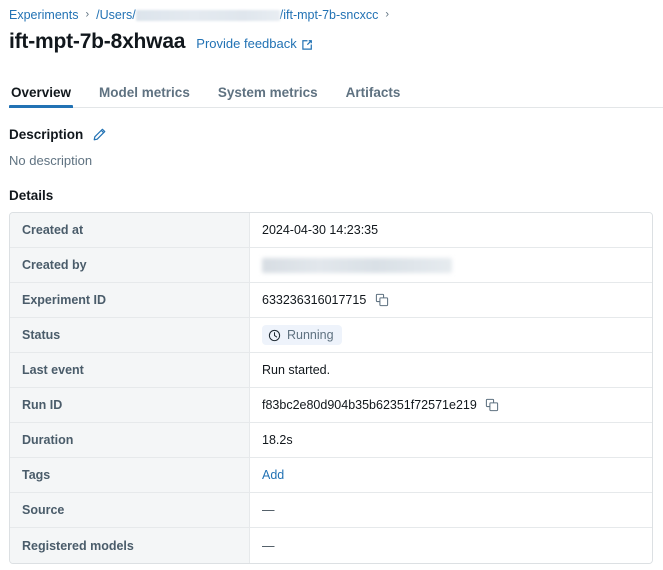 The image size is (663, 570). Describe the element at coordinates (130, 370) in the screenshot. I see `row-label-last-event: Last event` at that location.